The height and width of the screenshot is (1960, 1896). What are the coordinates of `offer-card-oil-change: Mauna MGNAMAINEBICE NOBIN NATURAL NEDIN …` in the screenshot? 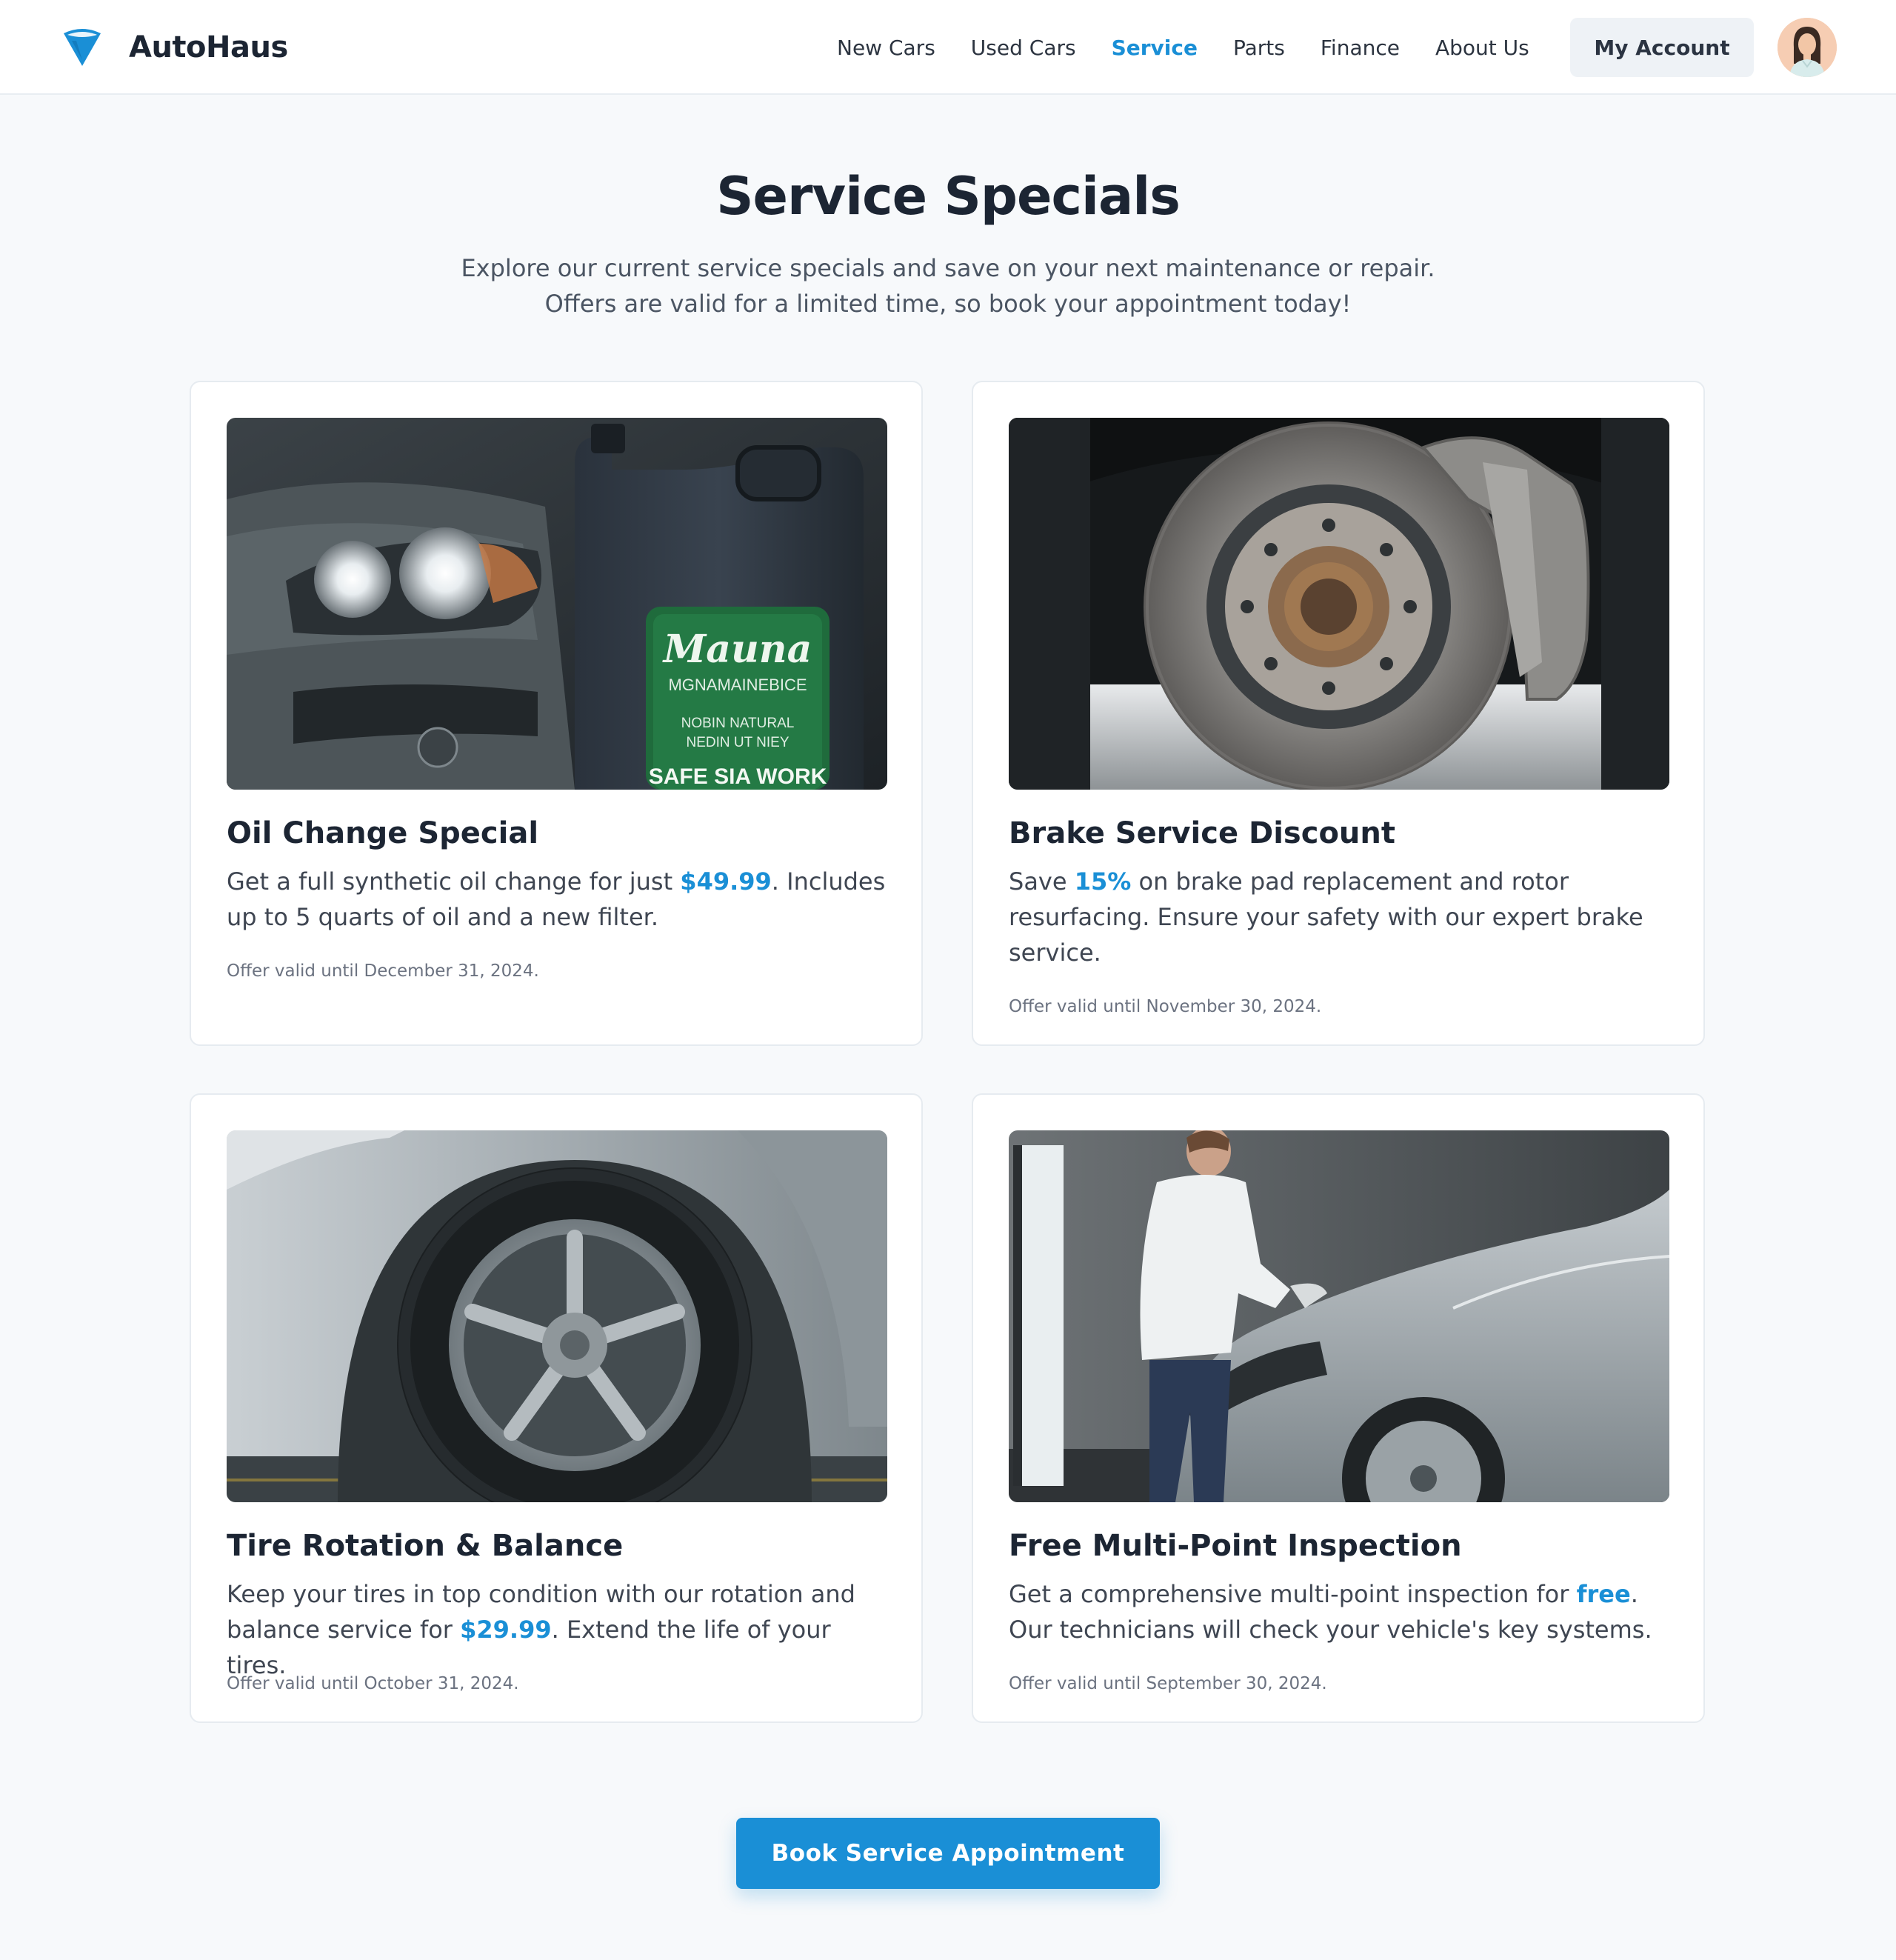 It's located at (556, 713).